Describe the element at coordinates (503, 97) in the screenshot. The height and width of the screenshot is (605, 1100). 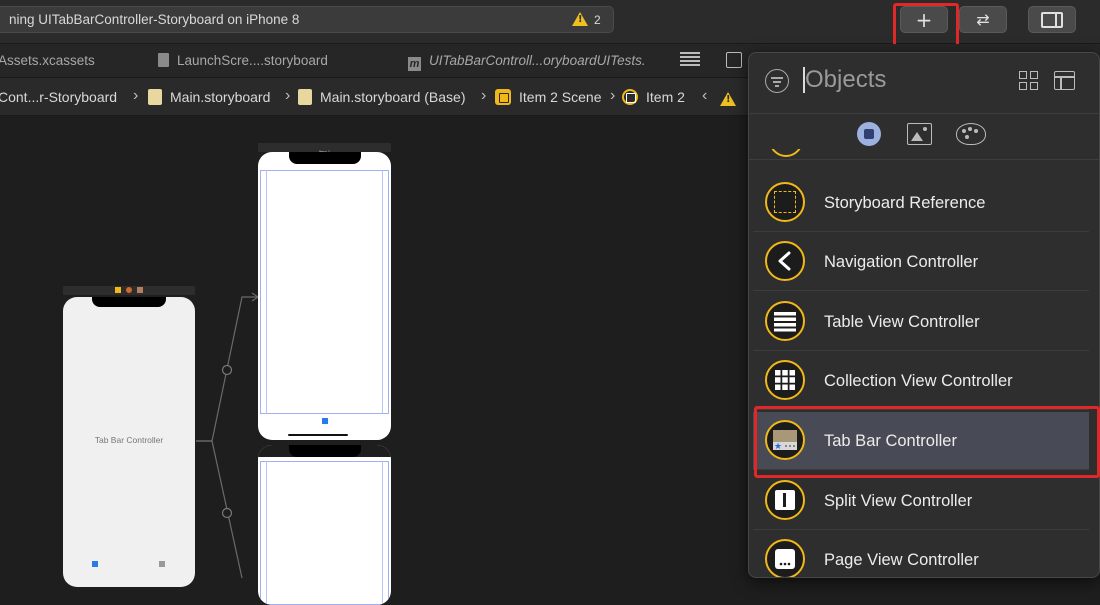
I see `scene-icon` at that location.